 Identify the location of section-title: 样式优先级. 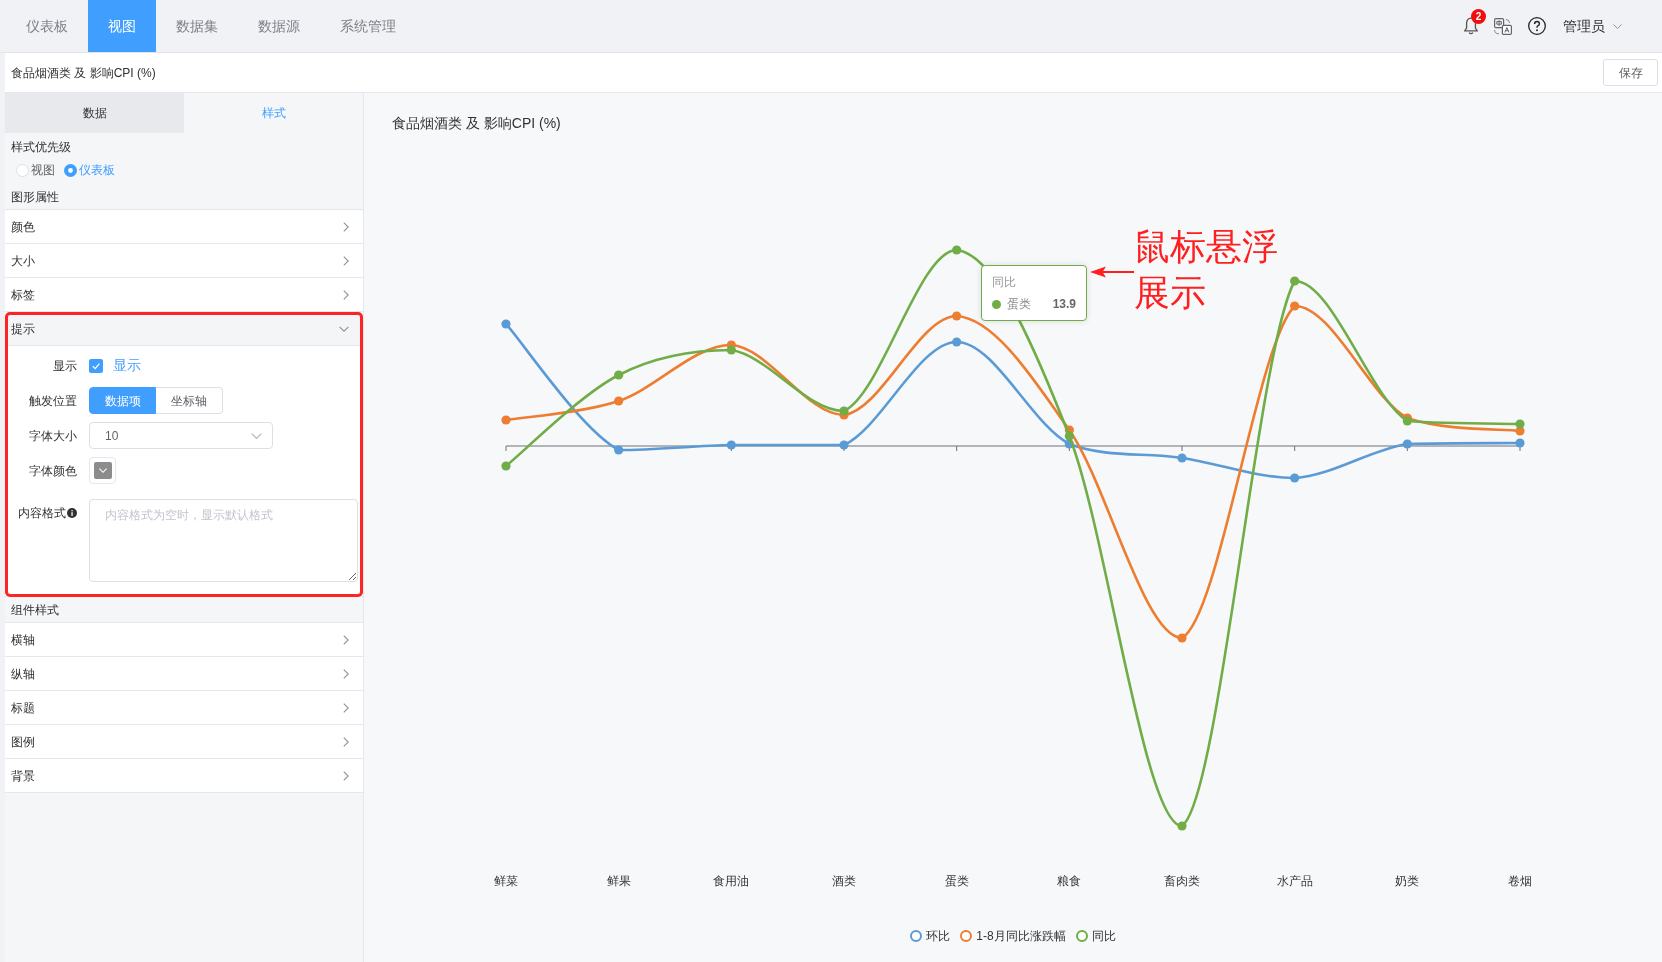
(41, 147).